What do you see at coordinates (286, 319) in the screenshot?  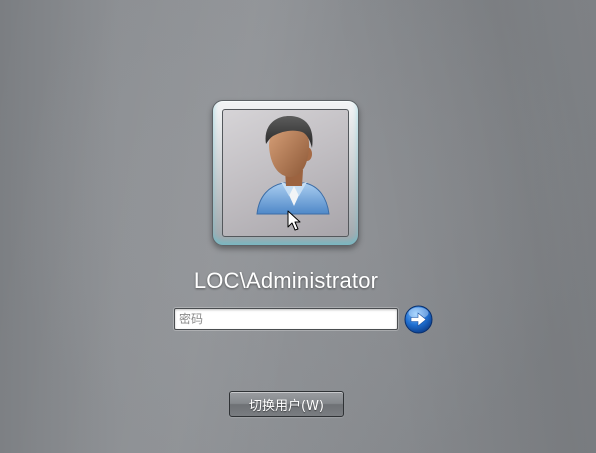 I see `password-field` at bounding box center [286, 319].